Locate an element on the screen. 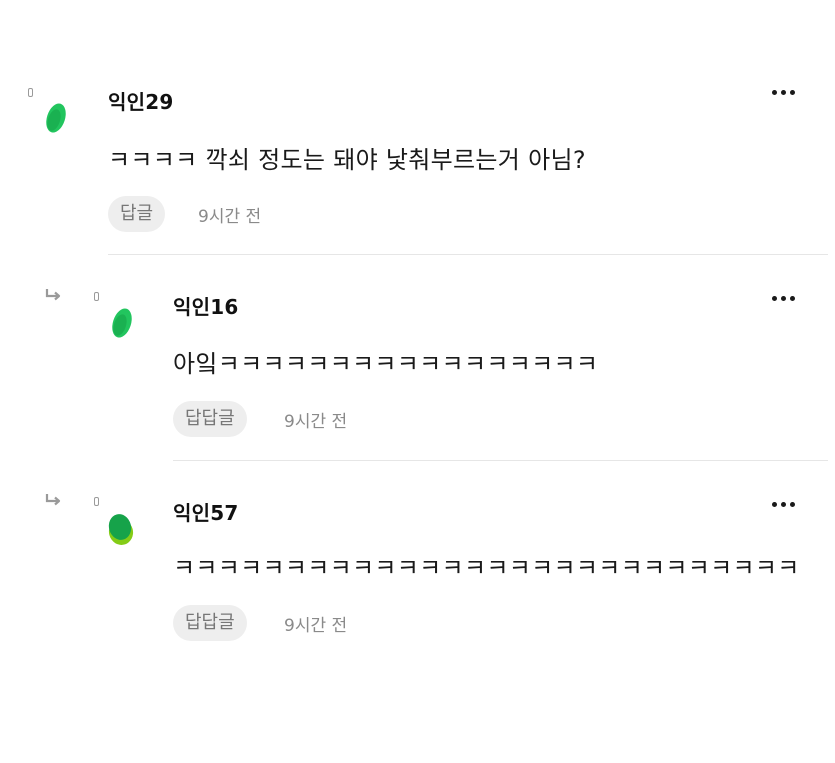 This screenshot has height=763, width=835. comment-author: 익인16 is located at coordinates (206, 307).